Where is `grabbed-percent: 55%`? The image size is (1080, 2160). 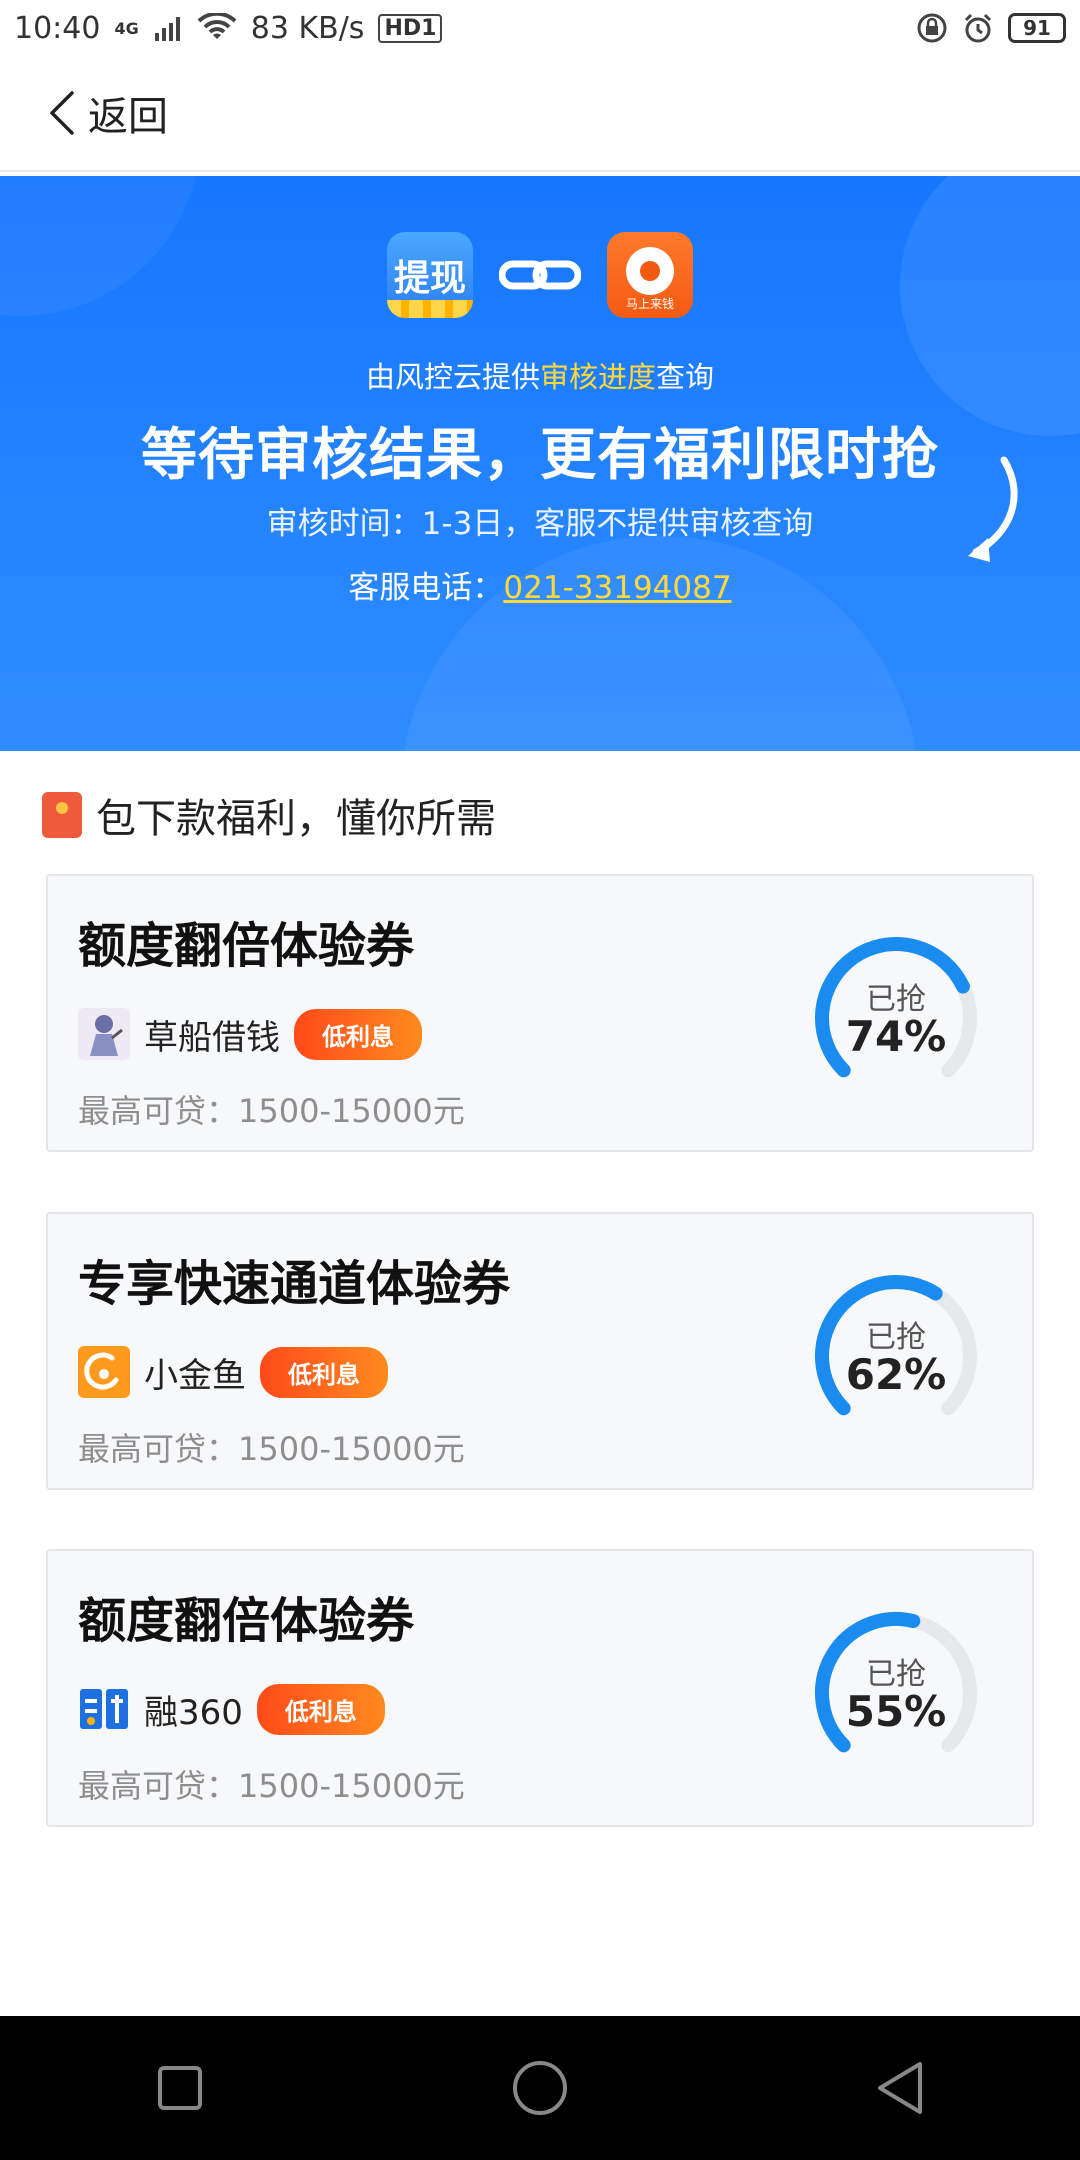
grabbed-percent: 55% is located at coordinates (896, 1711).